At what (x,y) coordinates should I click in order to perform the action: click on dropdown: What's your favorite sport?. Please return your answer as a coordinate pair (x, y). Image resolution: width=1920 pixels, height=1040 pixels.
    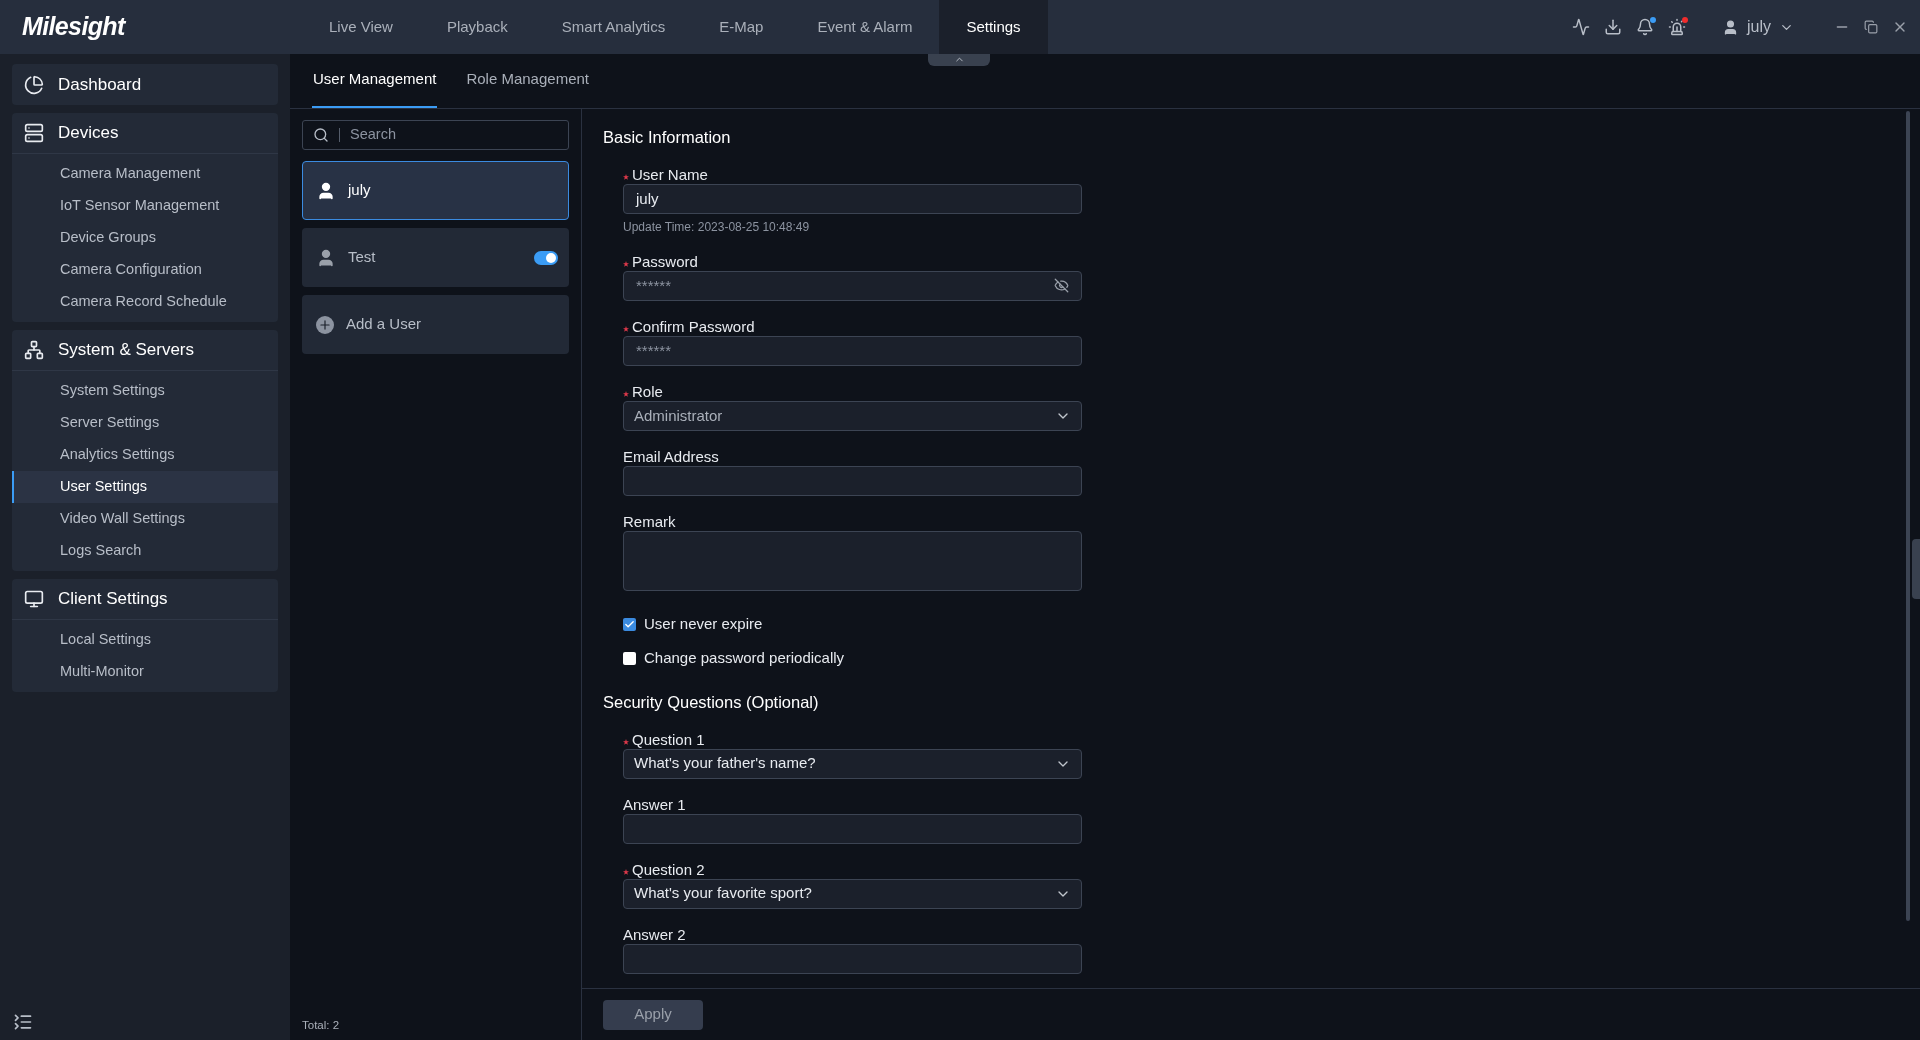
    Looking at the image, I should click on (852, 893).